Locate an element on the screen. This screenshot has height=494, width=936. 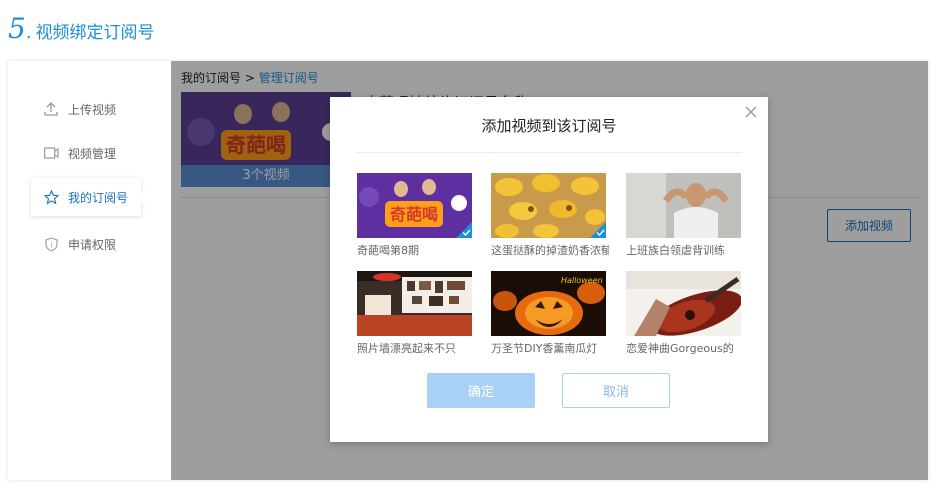
sidebar-item-upload: 上传视频 is located at coordinates (86, 109).